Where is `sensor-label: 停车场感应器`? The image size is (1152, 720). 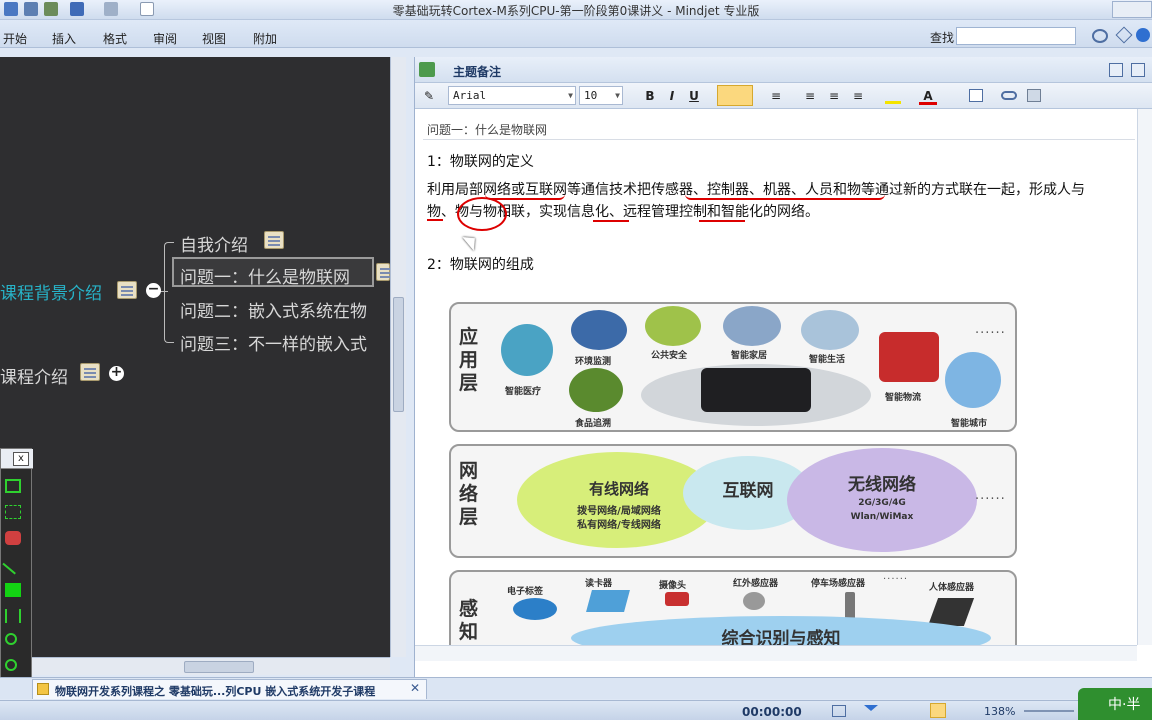 sensor-label: 停车场感应器 is located at coordinates (838, 584).